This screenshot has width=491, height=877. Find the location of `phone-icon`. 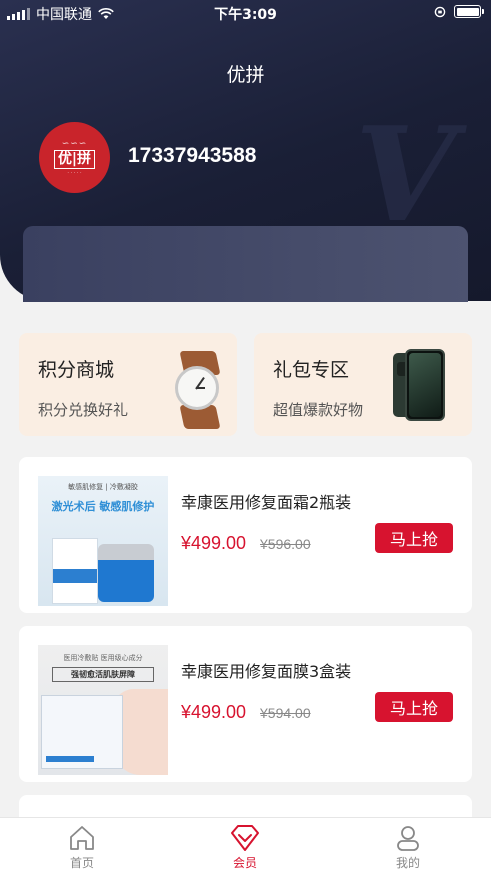

phone-icon is located at coordinates (419, 385).